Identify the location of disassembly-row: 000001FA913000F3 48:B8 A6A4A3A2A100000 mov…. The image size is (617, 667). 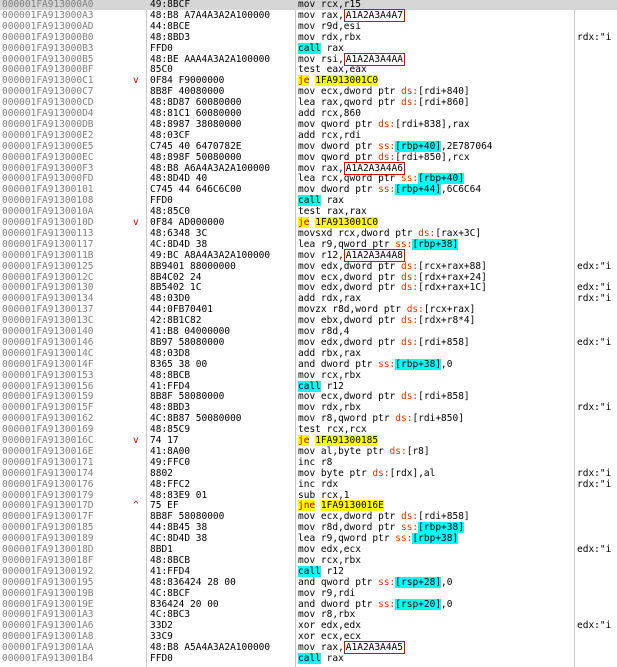
(308, 168).